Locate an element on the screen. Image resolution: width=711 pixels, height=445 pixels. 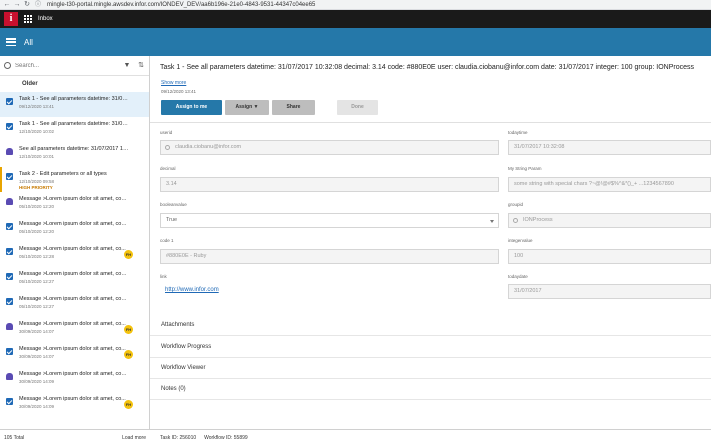
assign-button: Assign ▼ is located at coordinates (247, 107).